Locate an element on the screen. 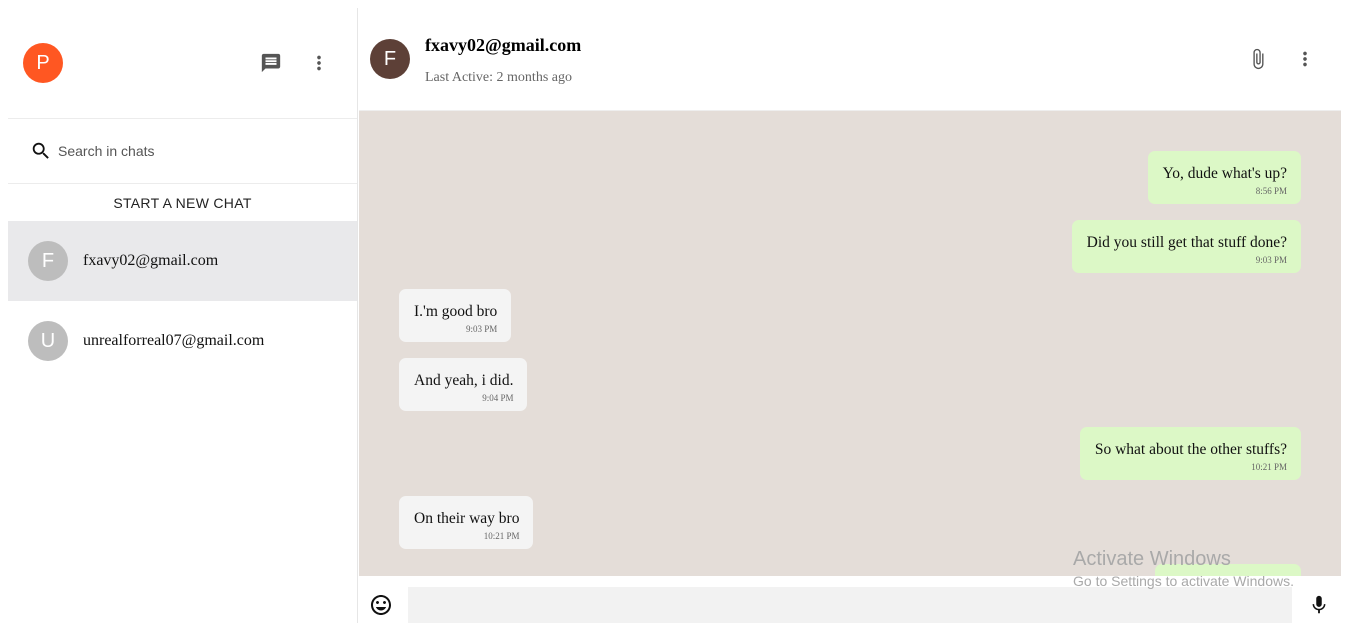  message-bubble-outgoing: So what about the other stuffs? 10:21 PM is located at coordinates (1190, 453).